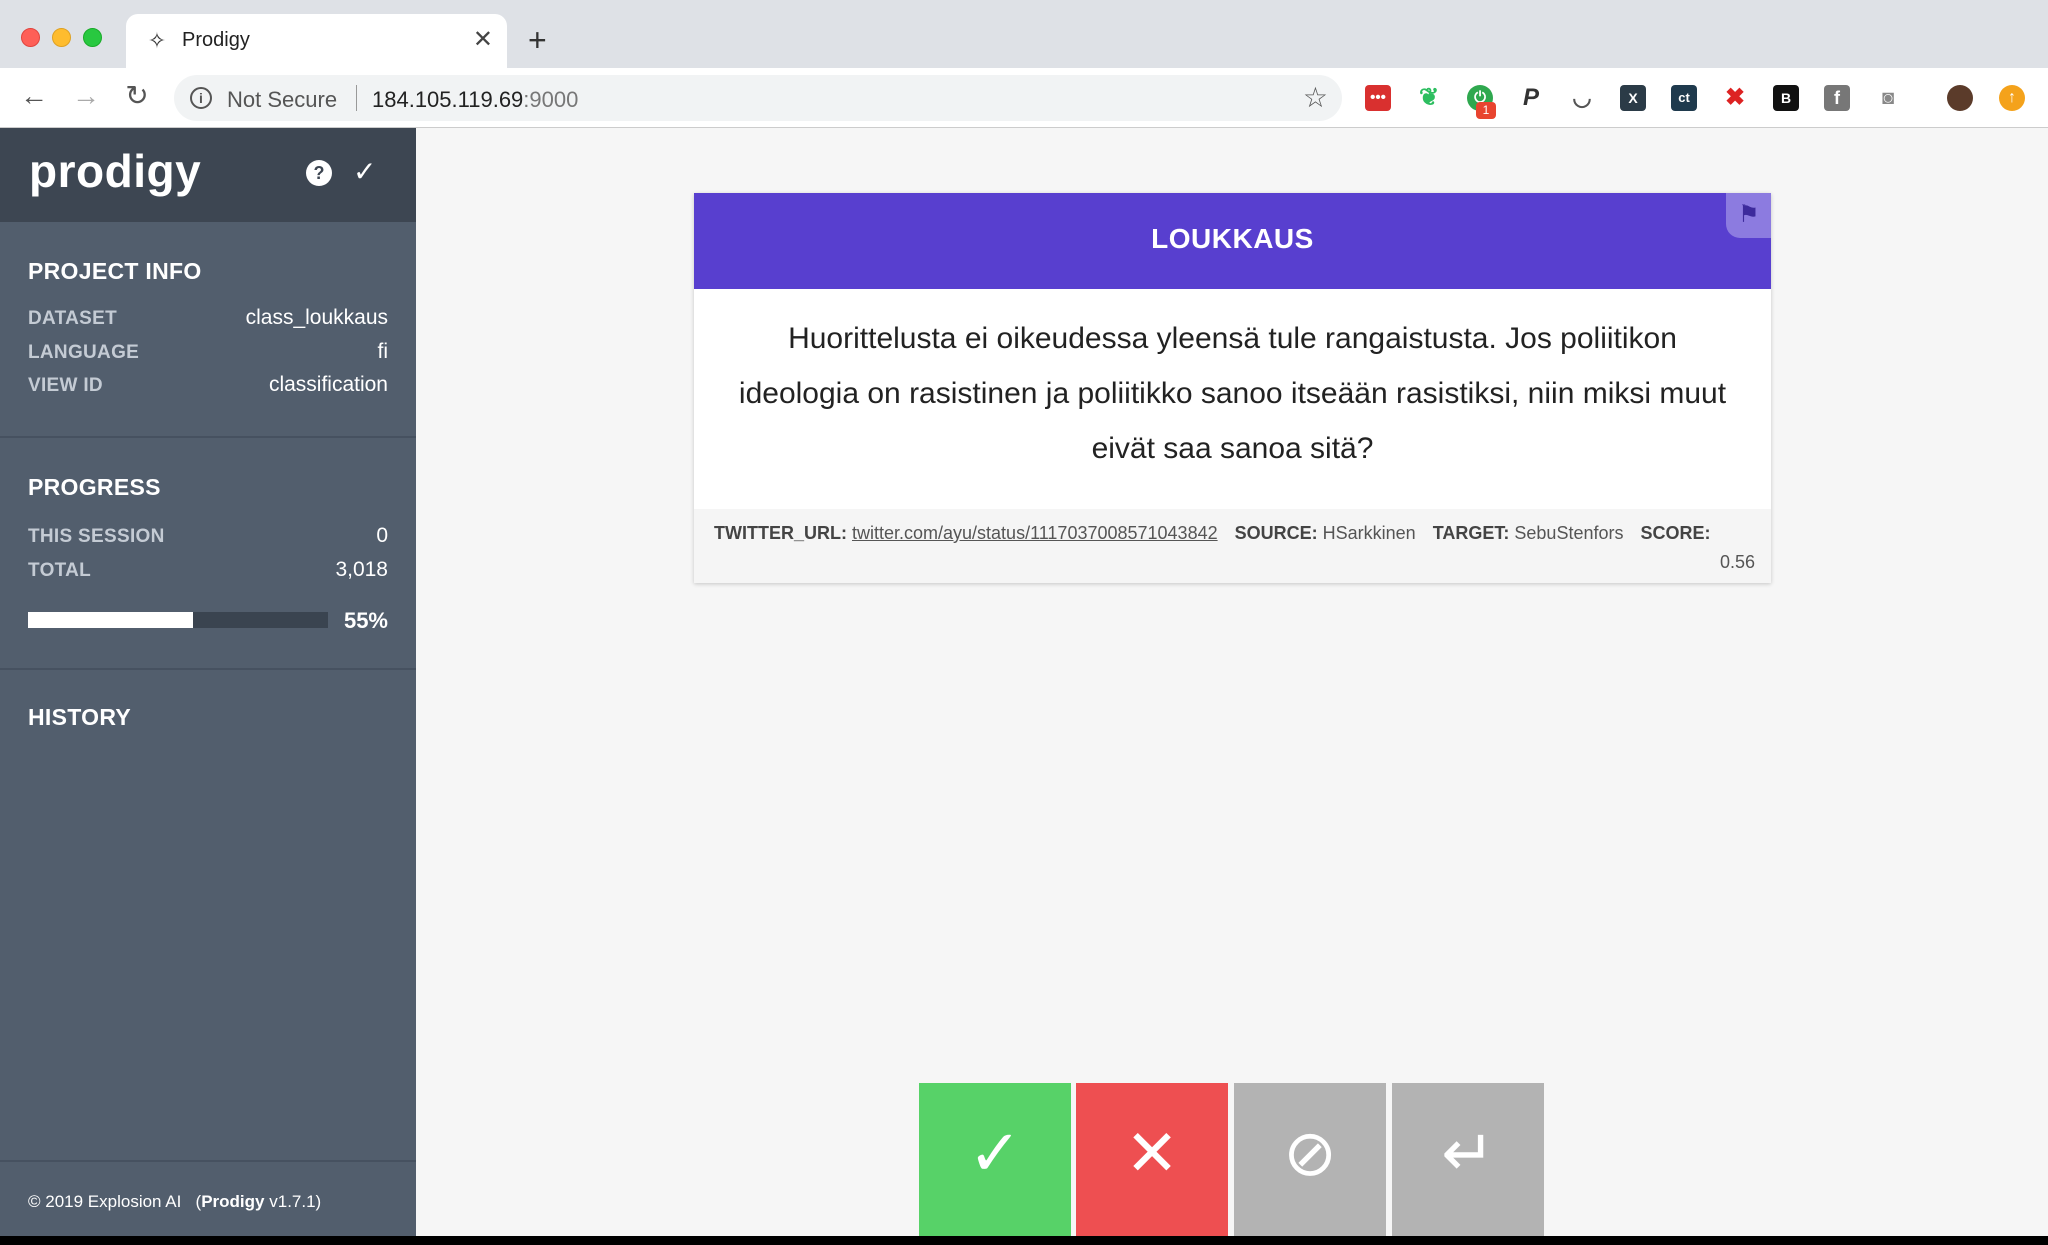  What do you see at coordinates (282, 99) in the screenshot?
I see `security-label: Not Secure` at bounding box center [282, 99].